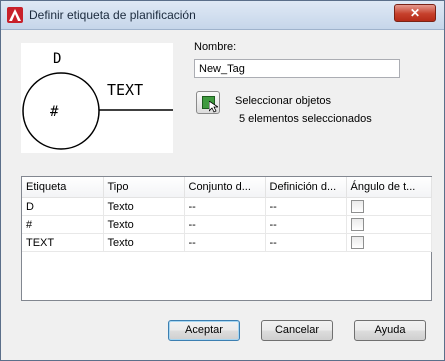 The image size is (445, 361). I want to click on accept-button: Aceptar, so click(204, 330).